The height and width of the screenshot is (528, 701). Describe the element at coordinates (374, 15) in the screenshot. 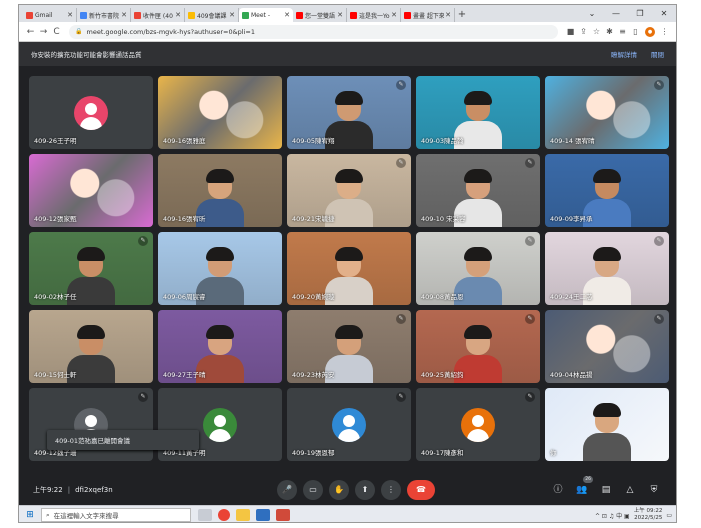

I see `tab-6: 這是我一Yo ✕` at that location.